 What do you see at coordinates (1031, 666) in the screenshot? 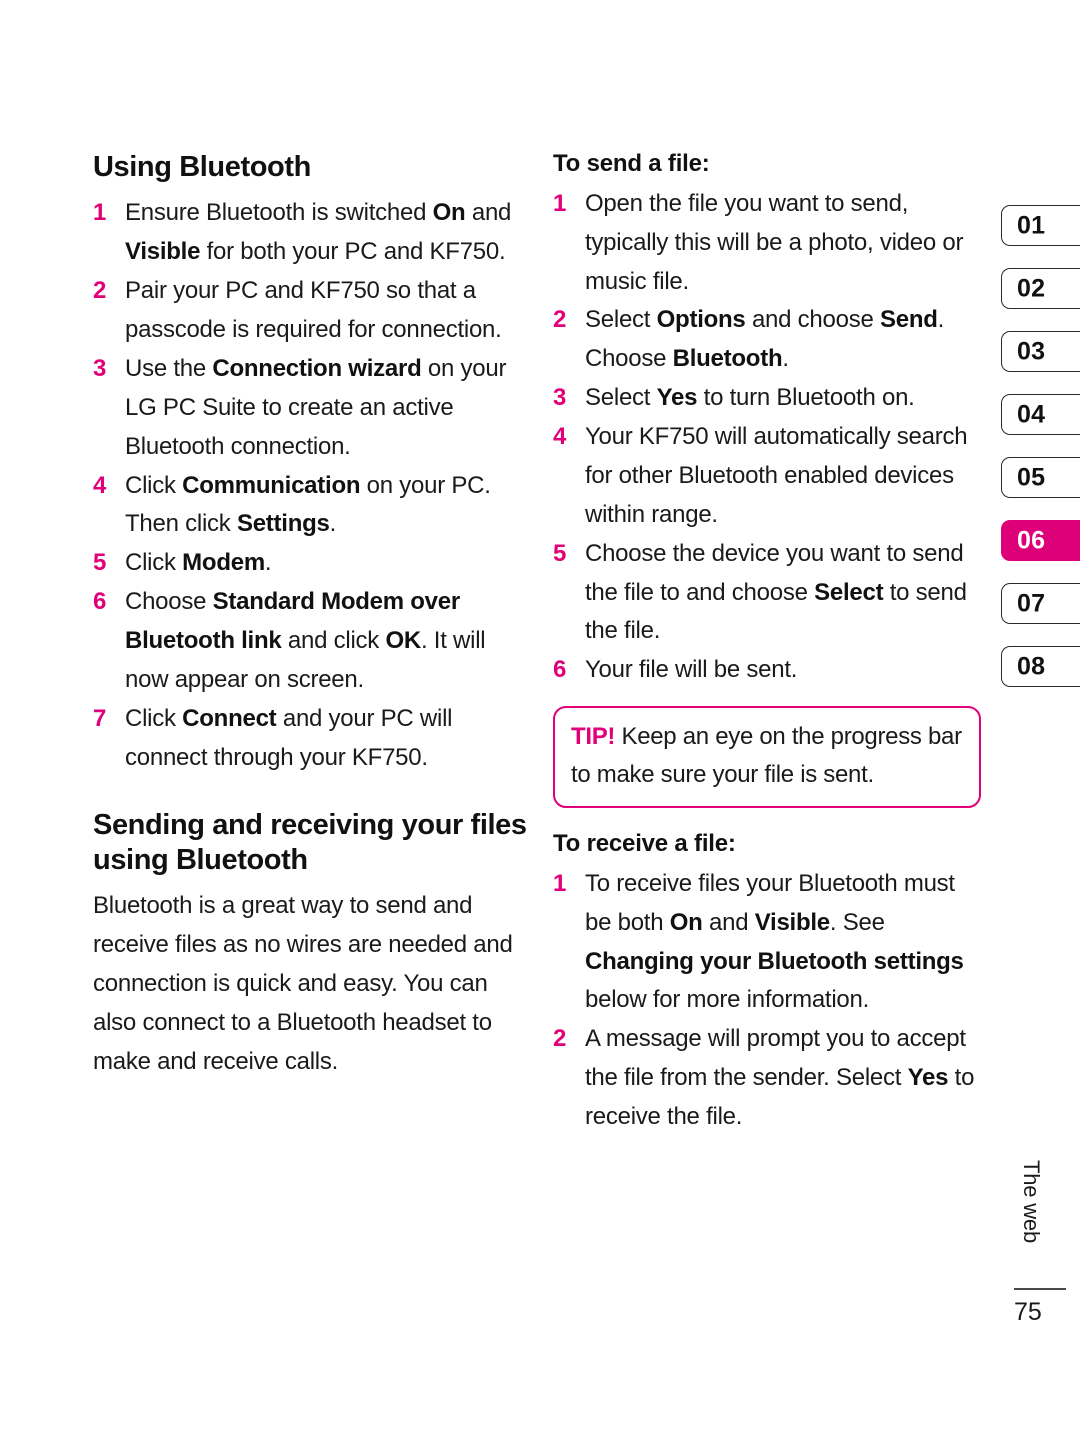
I see `chapter-tab-label: 08` at bounding box center [1031, 666].